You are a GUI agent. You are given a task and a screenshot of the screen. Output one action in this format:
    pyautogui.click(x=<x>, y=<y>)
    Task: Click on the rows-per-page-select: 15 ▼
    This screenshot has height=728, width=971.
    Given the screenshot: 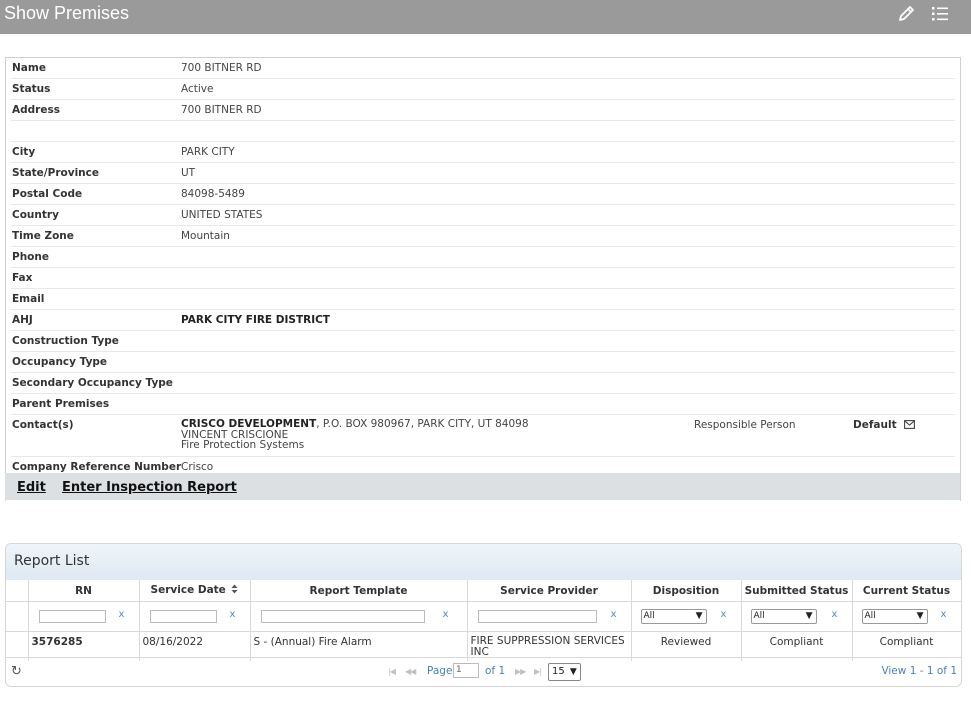 What is the action you would take?
    pyautogui.click(x=564, y=672)
    